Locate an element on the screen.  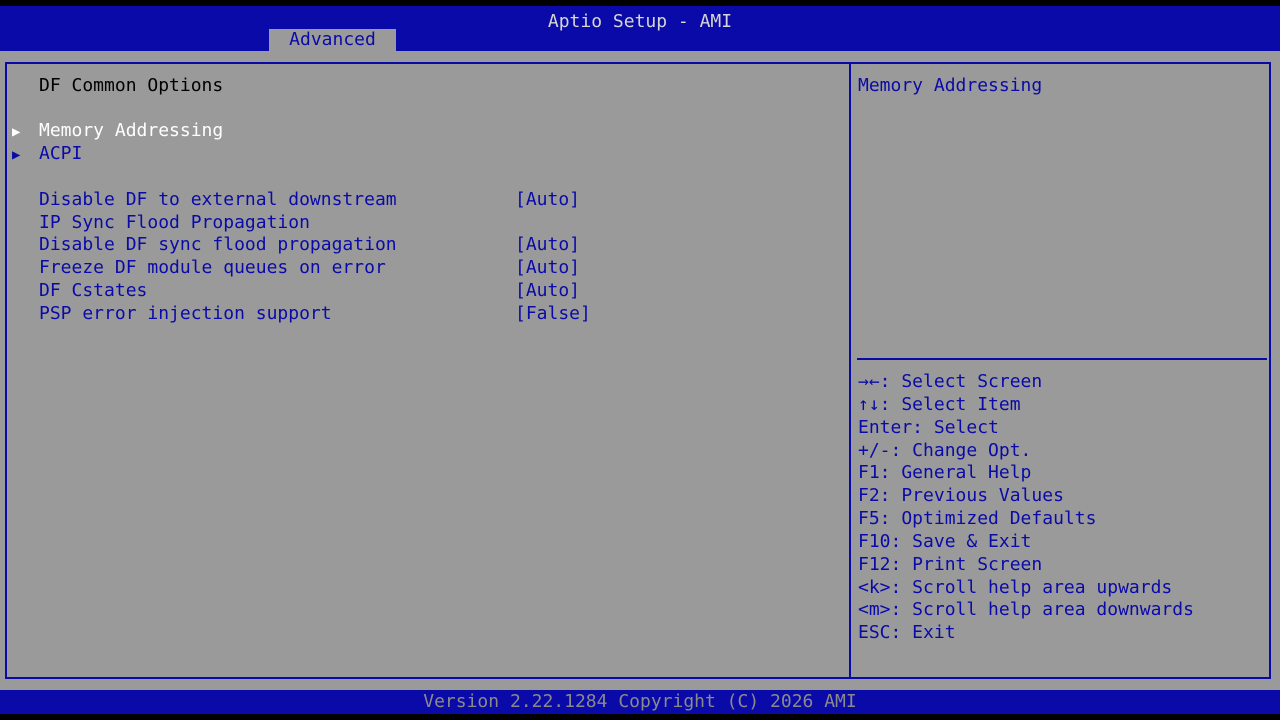
setting-value-psp-error-injection: [False] is located at coordinates (553, 314).